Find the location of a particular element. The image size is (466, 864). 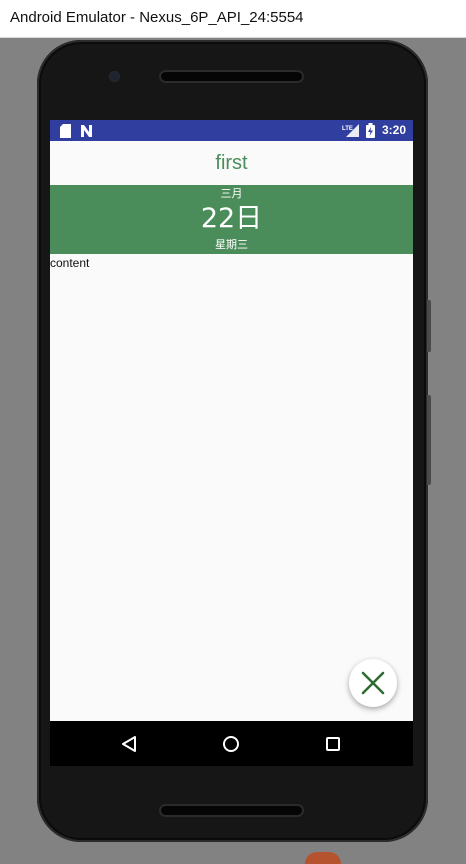

home-icon is located at coordinates (231, 744).